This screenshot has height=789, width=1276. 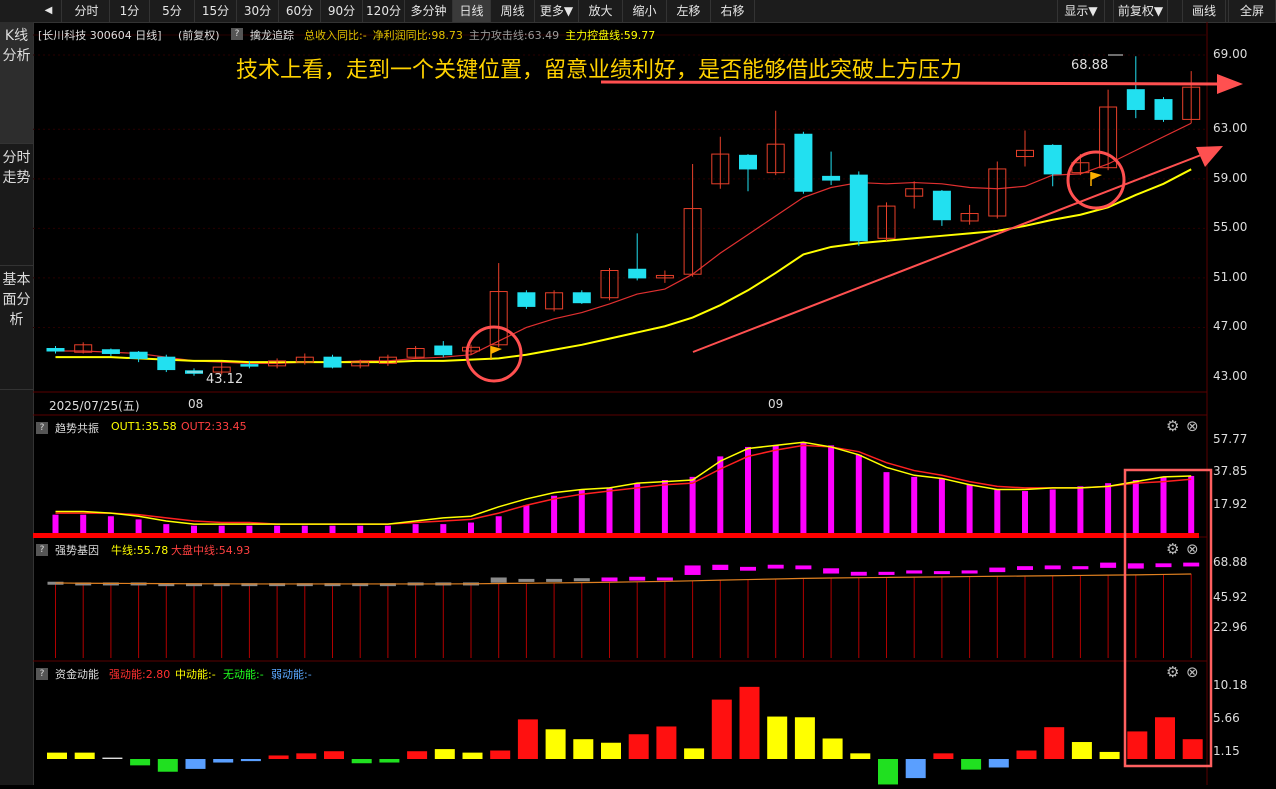 What do you see at coordinates (557, 11) in the screenshot?
I see `period-button-11: 更多▼` at bounding box center [557, 11].